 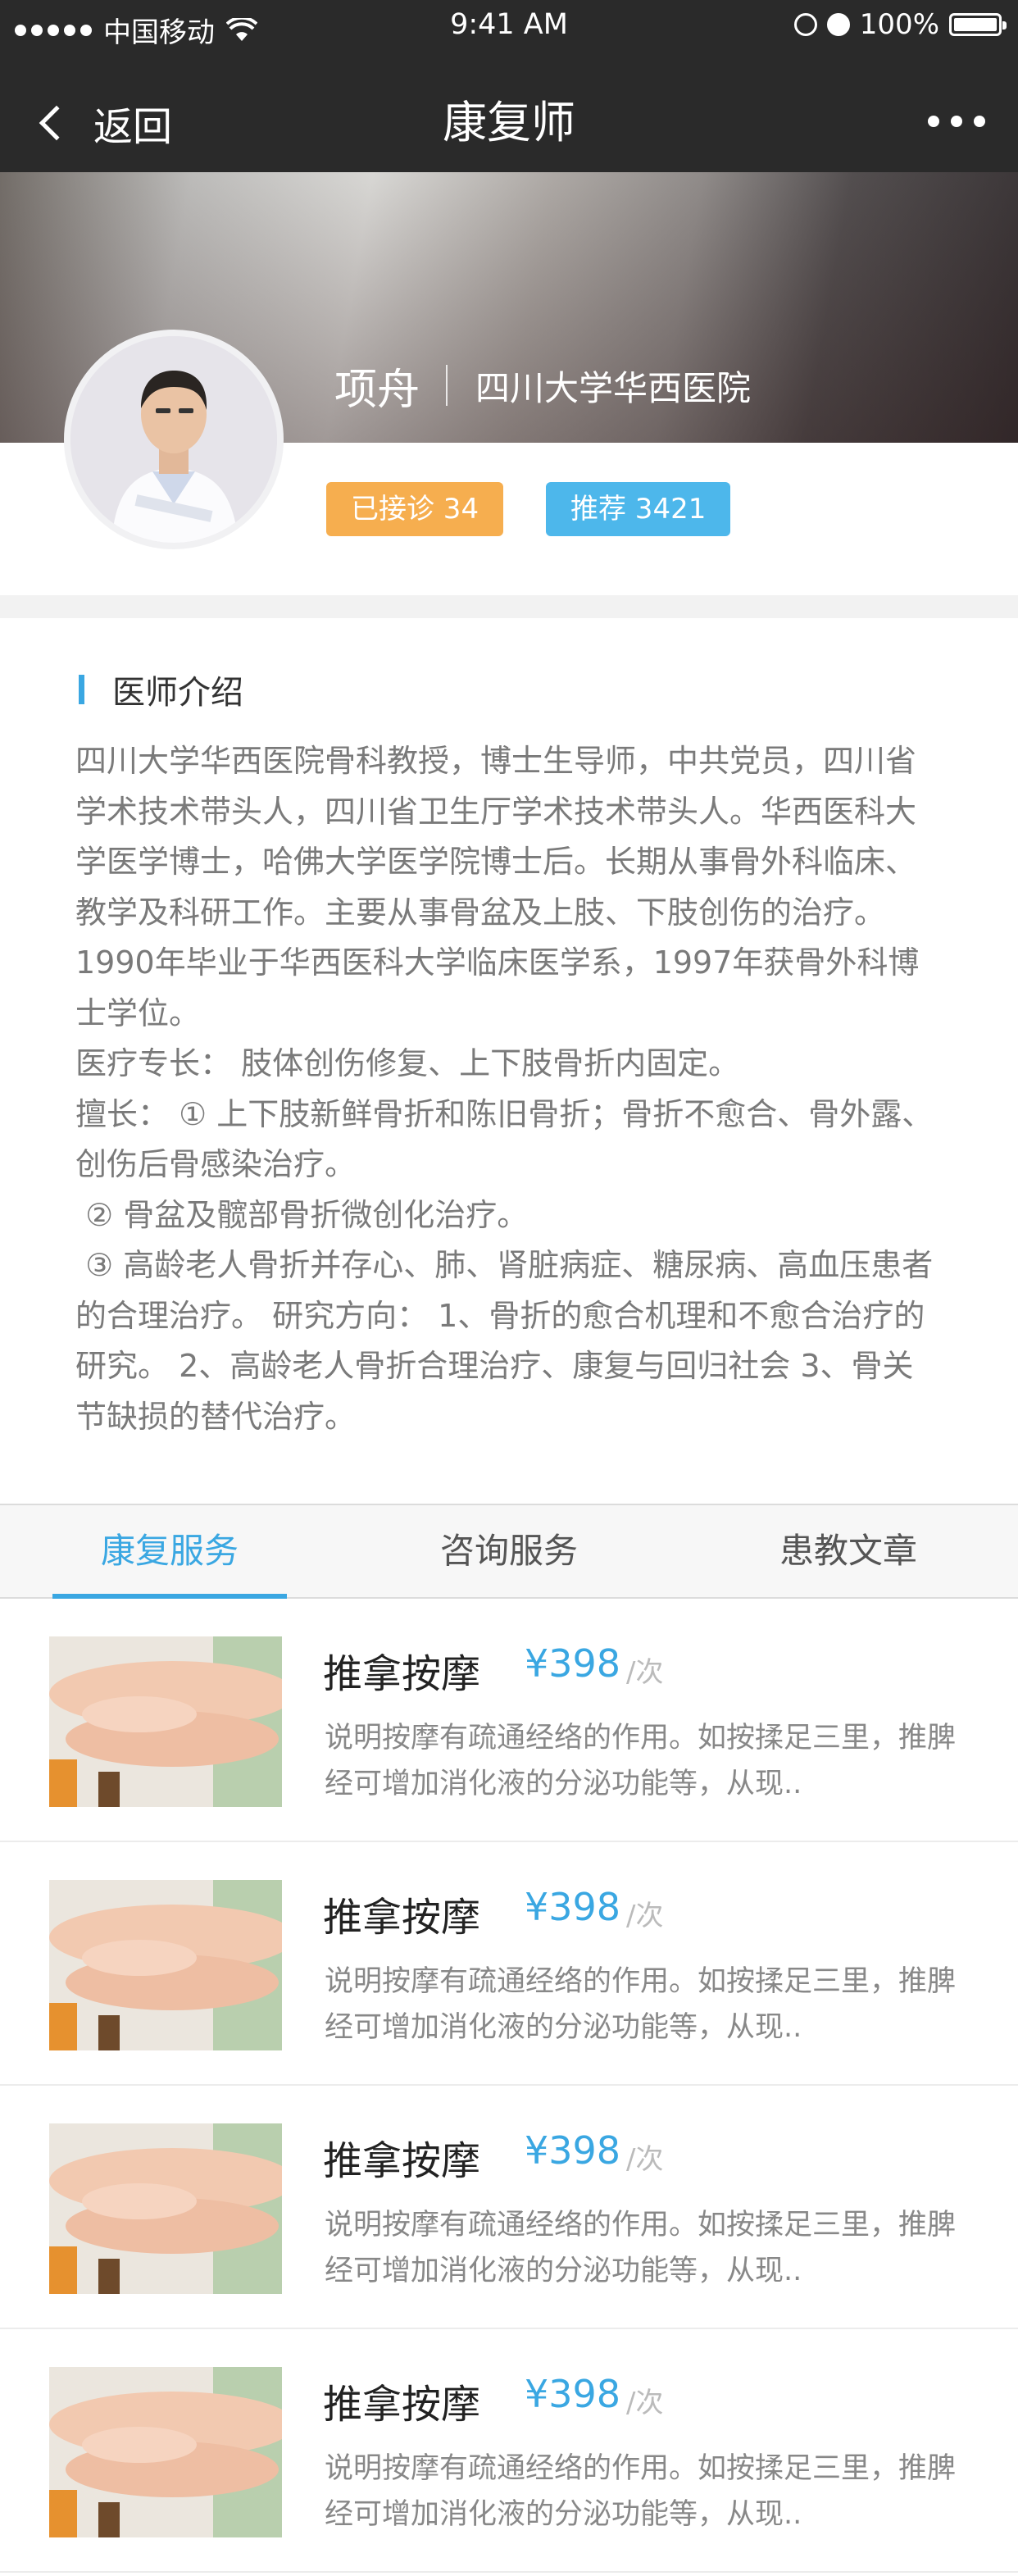 What do you see at coordinates (169, 1552) in the screenshot?
I see `tab-rehab-service: 康复服务` at bounding box center [169, 1552].